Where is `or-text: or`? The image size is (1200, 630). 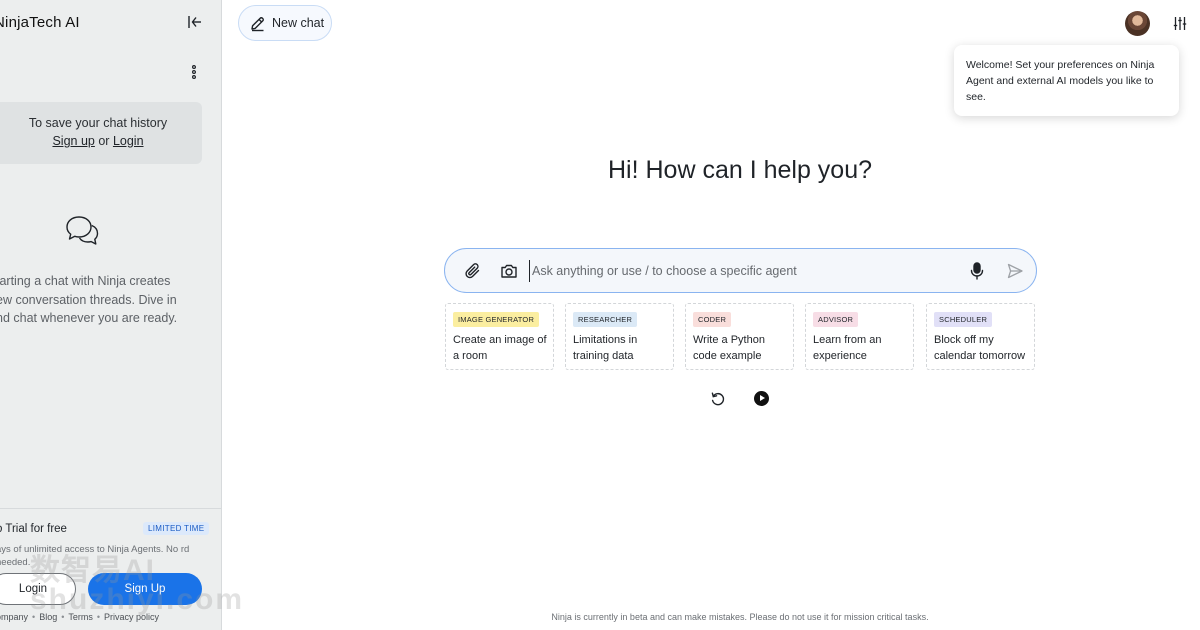
or-text: or is located at coordinates (103, 141).